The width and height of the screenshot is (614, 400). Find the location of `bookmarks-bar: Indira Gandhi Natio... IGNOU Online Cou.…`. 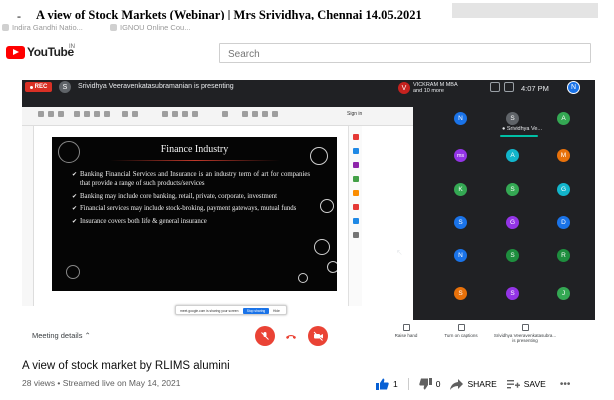

bookmarks-bar: Indira Gandhi Natio... IGNOU Online Cou.… is located at coordinates (307, 27).